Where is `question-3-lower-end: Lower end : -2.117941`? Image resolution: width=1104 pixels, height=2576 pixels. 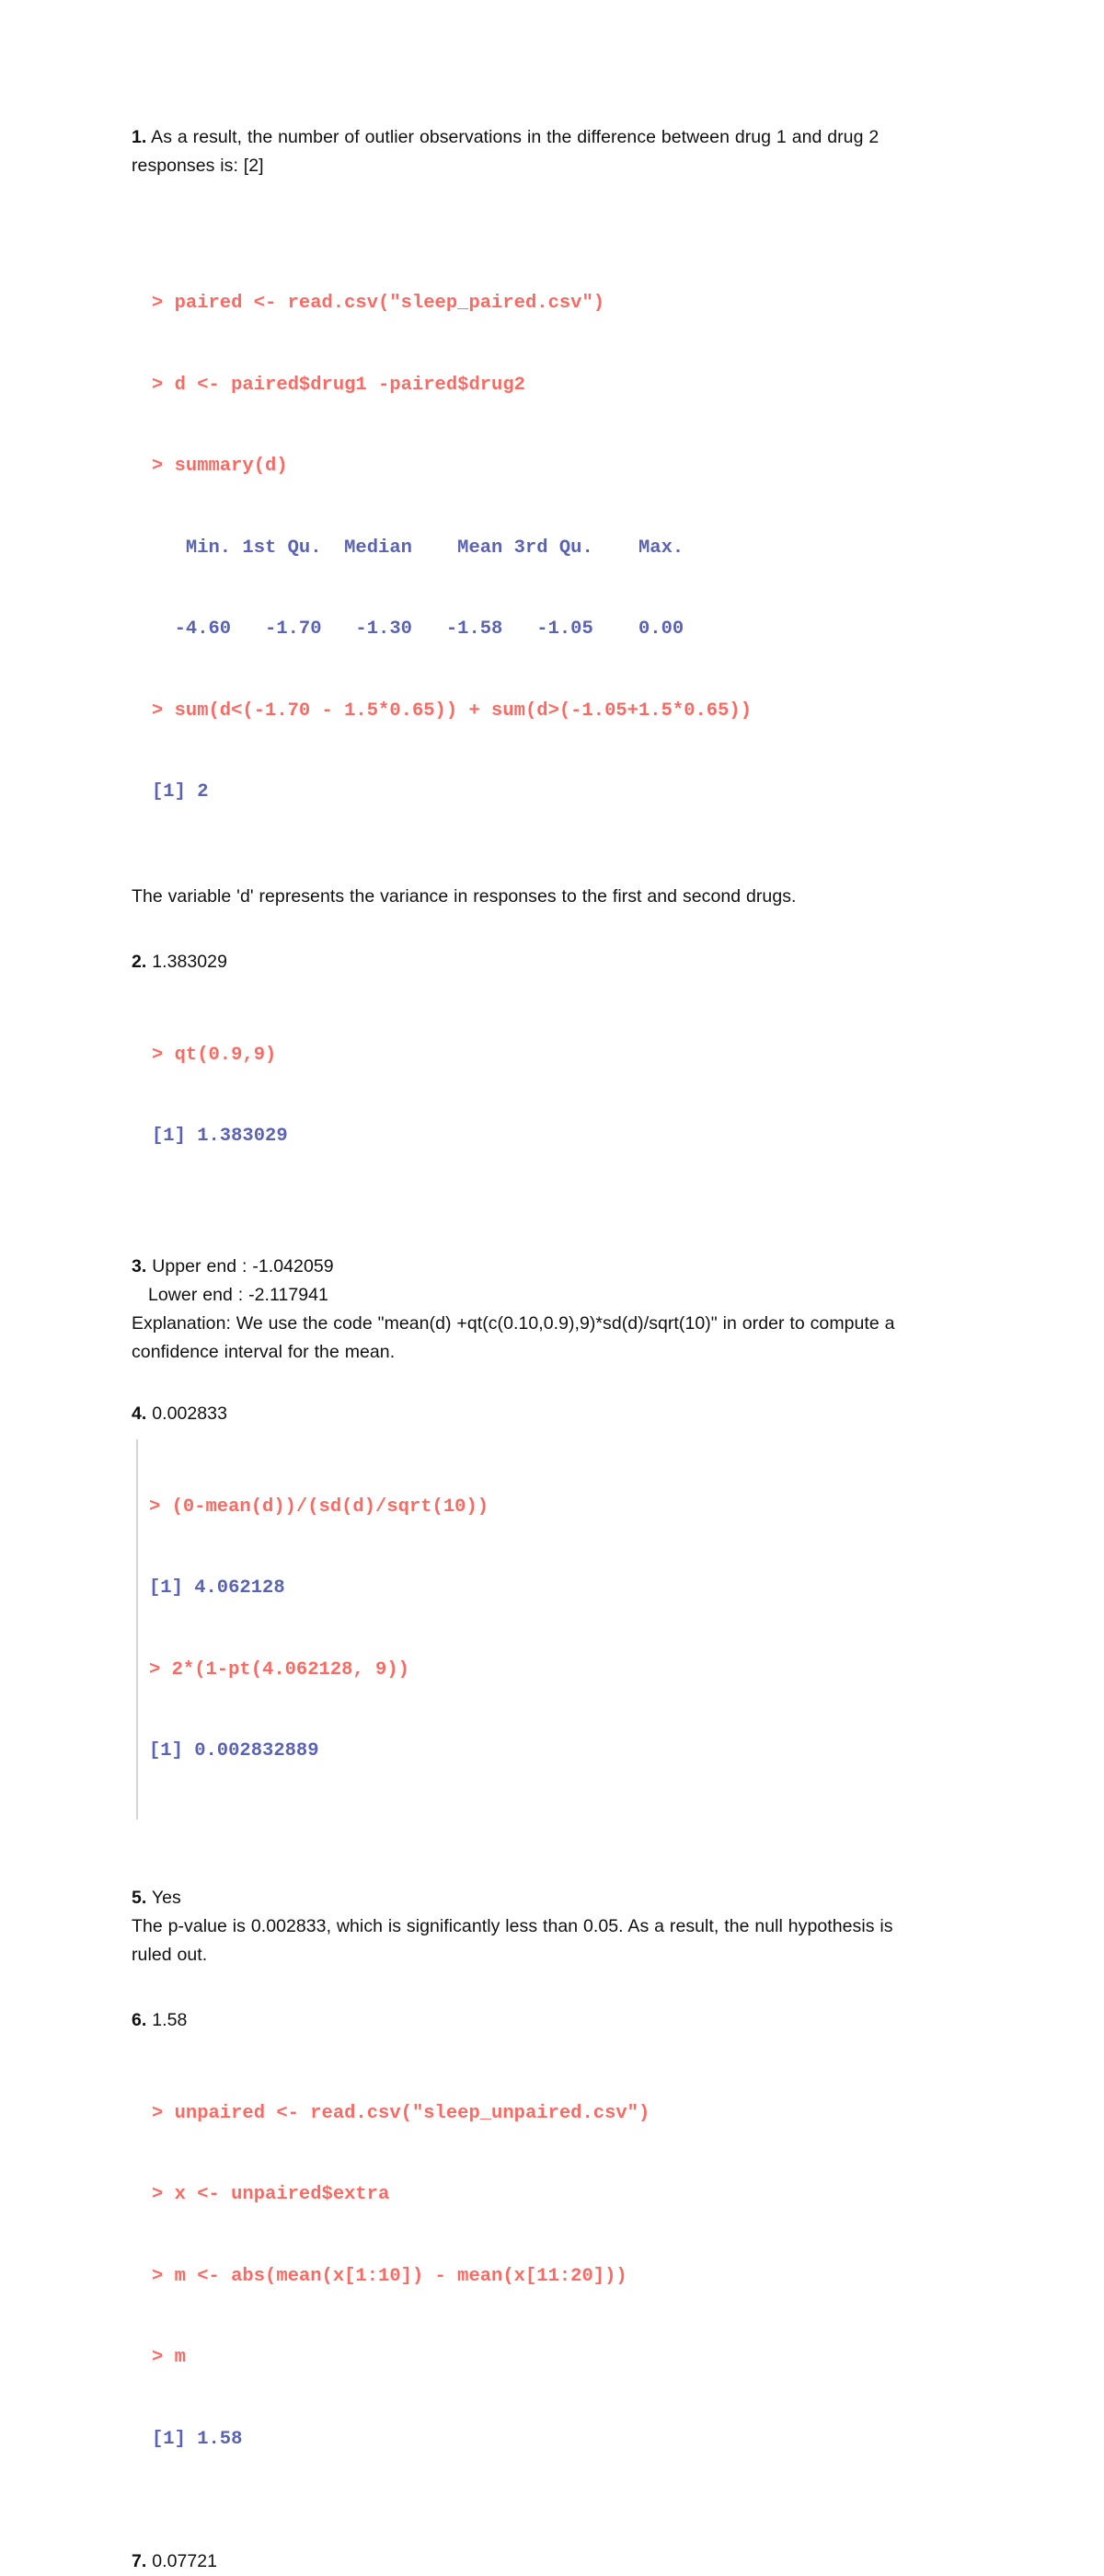 question-3-lower-end: Lower end : -2.117941 is located at coordinates (238, 1294).